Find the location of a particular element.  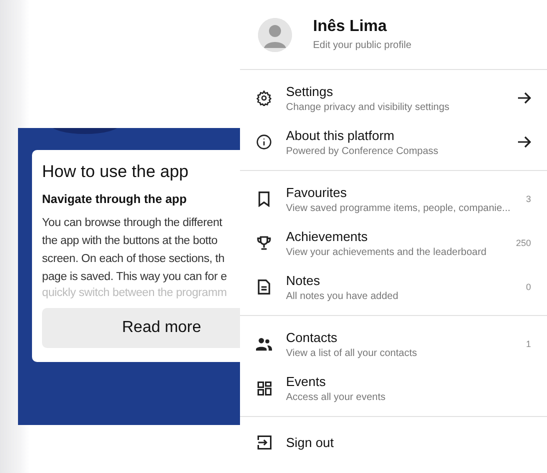

menu-item-title: Settings is located at coordinates (310, 91).